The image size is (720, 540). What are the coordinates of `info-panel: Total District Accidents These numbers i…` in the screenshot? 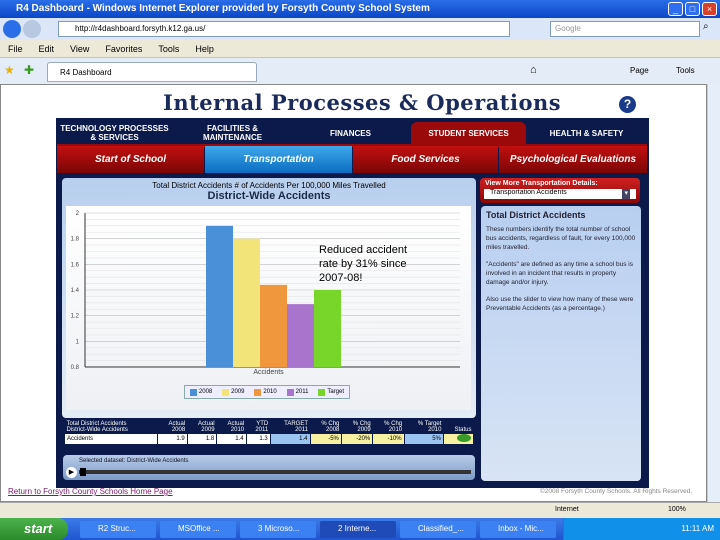 It's located at (561, 343).